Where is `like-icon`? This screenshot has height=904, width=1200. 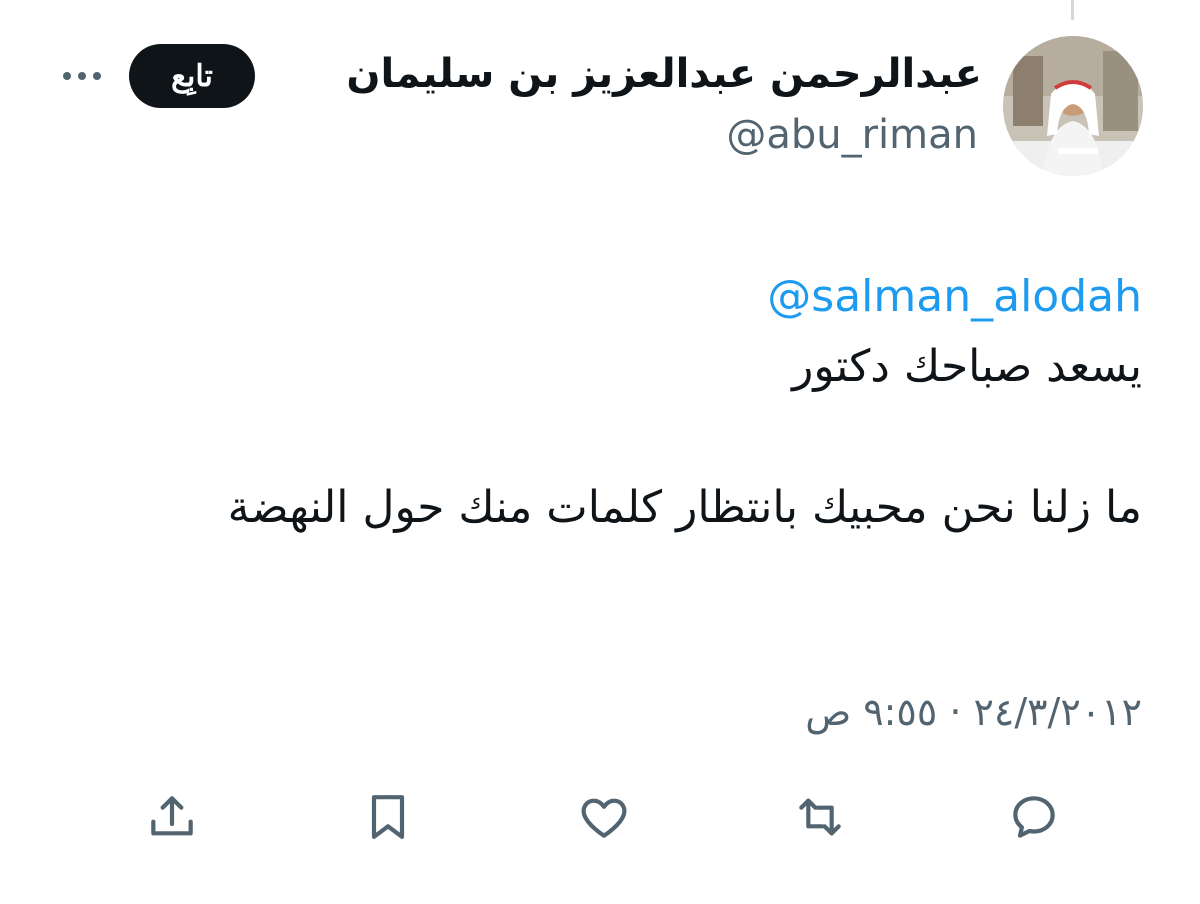 like-icon is located at coordinates (604, 818).